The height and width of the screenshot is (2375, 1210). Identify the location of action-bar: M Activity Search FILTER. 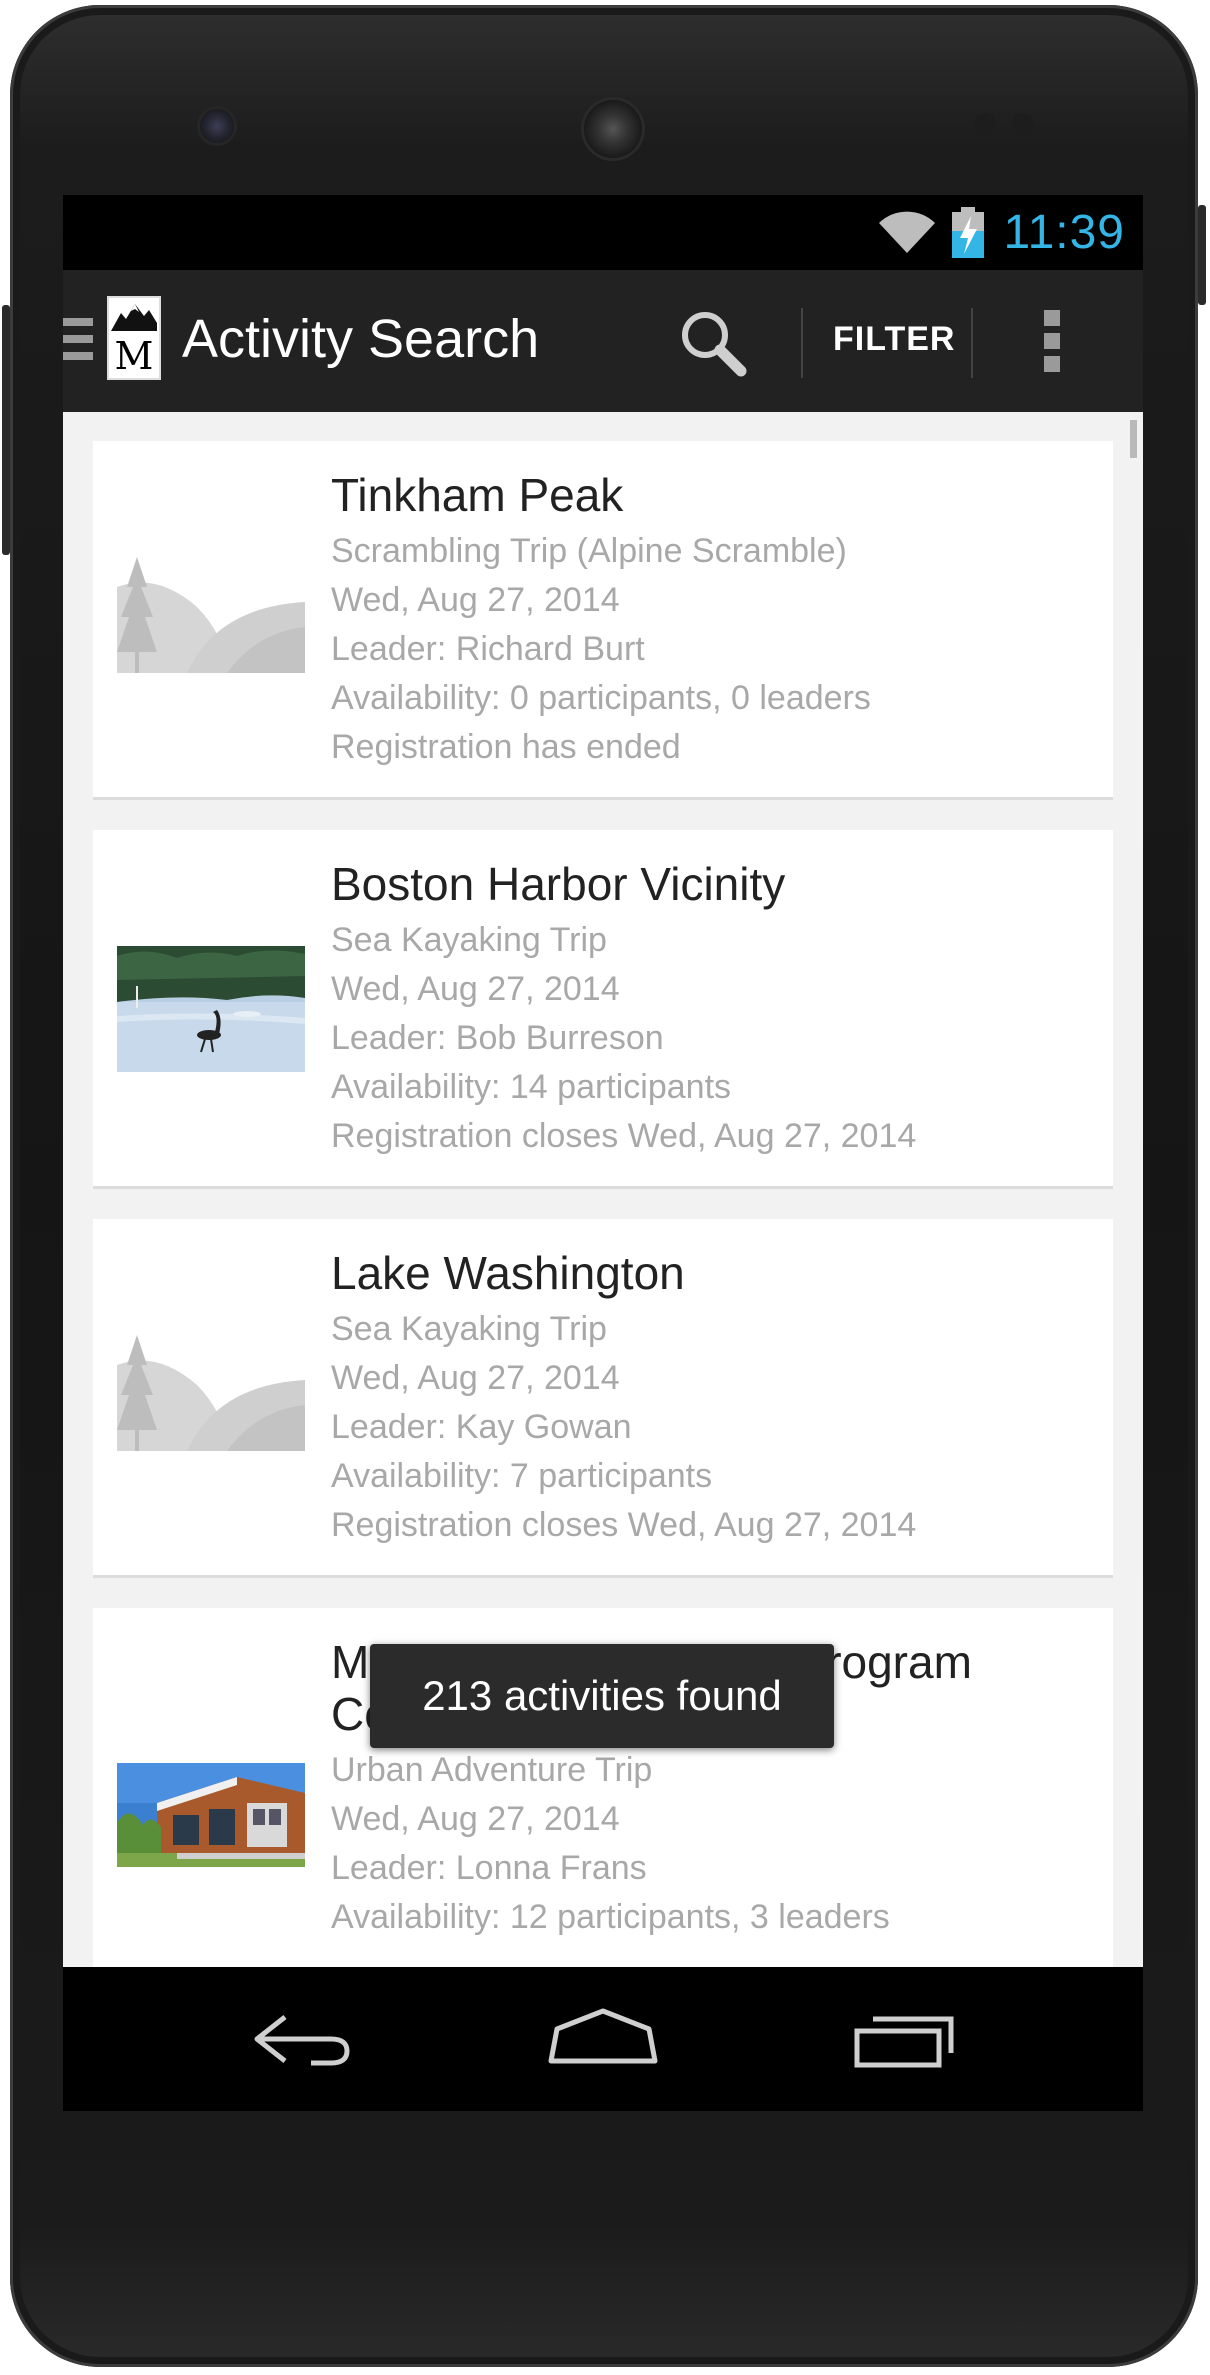
(603, 341).